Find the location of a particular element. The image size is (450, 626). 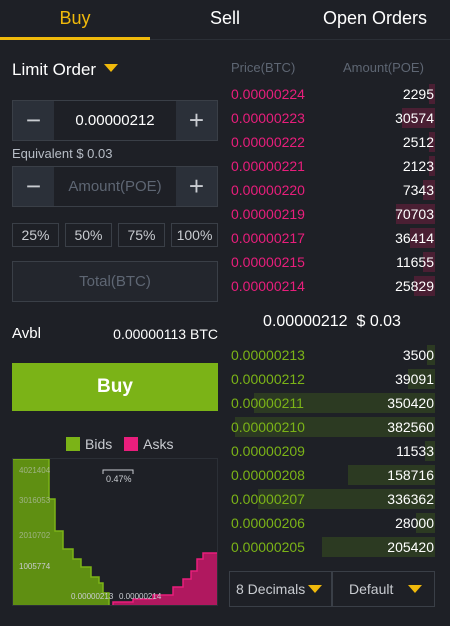

last-price-btc: 0.00000212 is located at coordinates (305, 321).